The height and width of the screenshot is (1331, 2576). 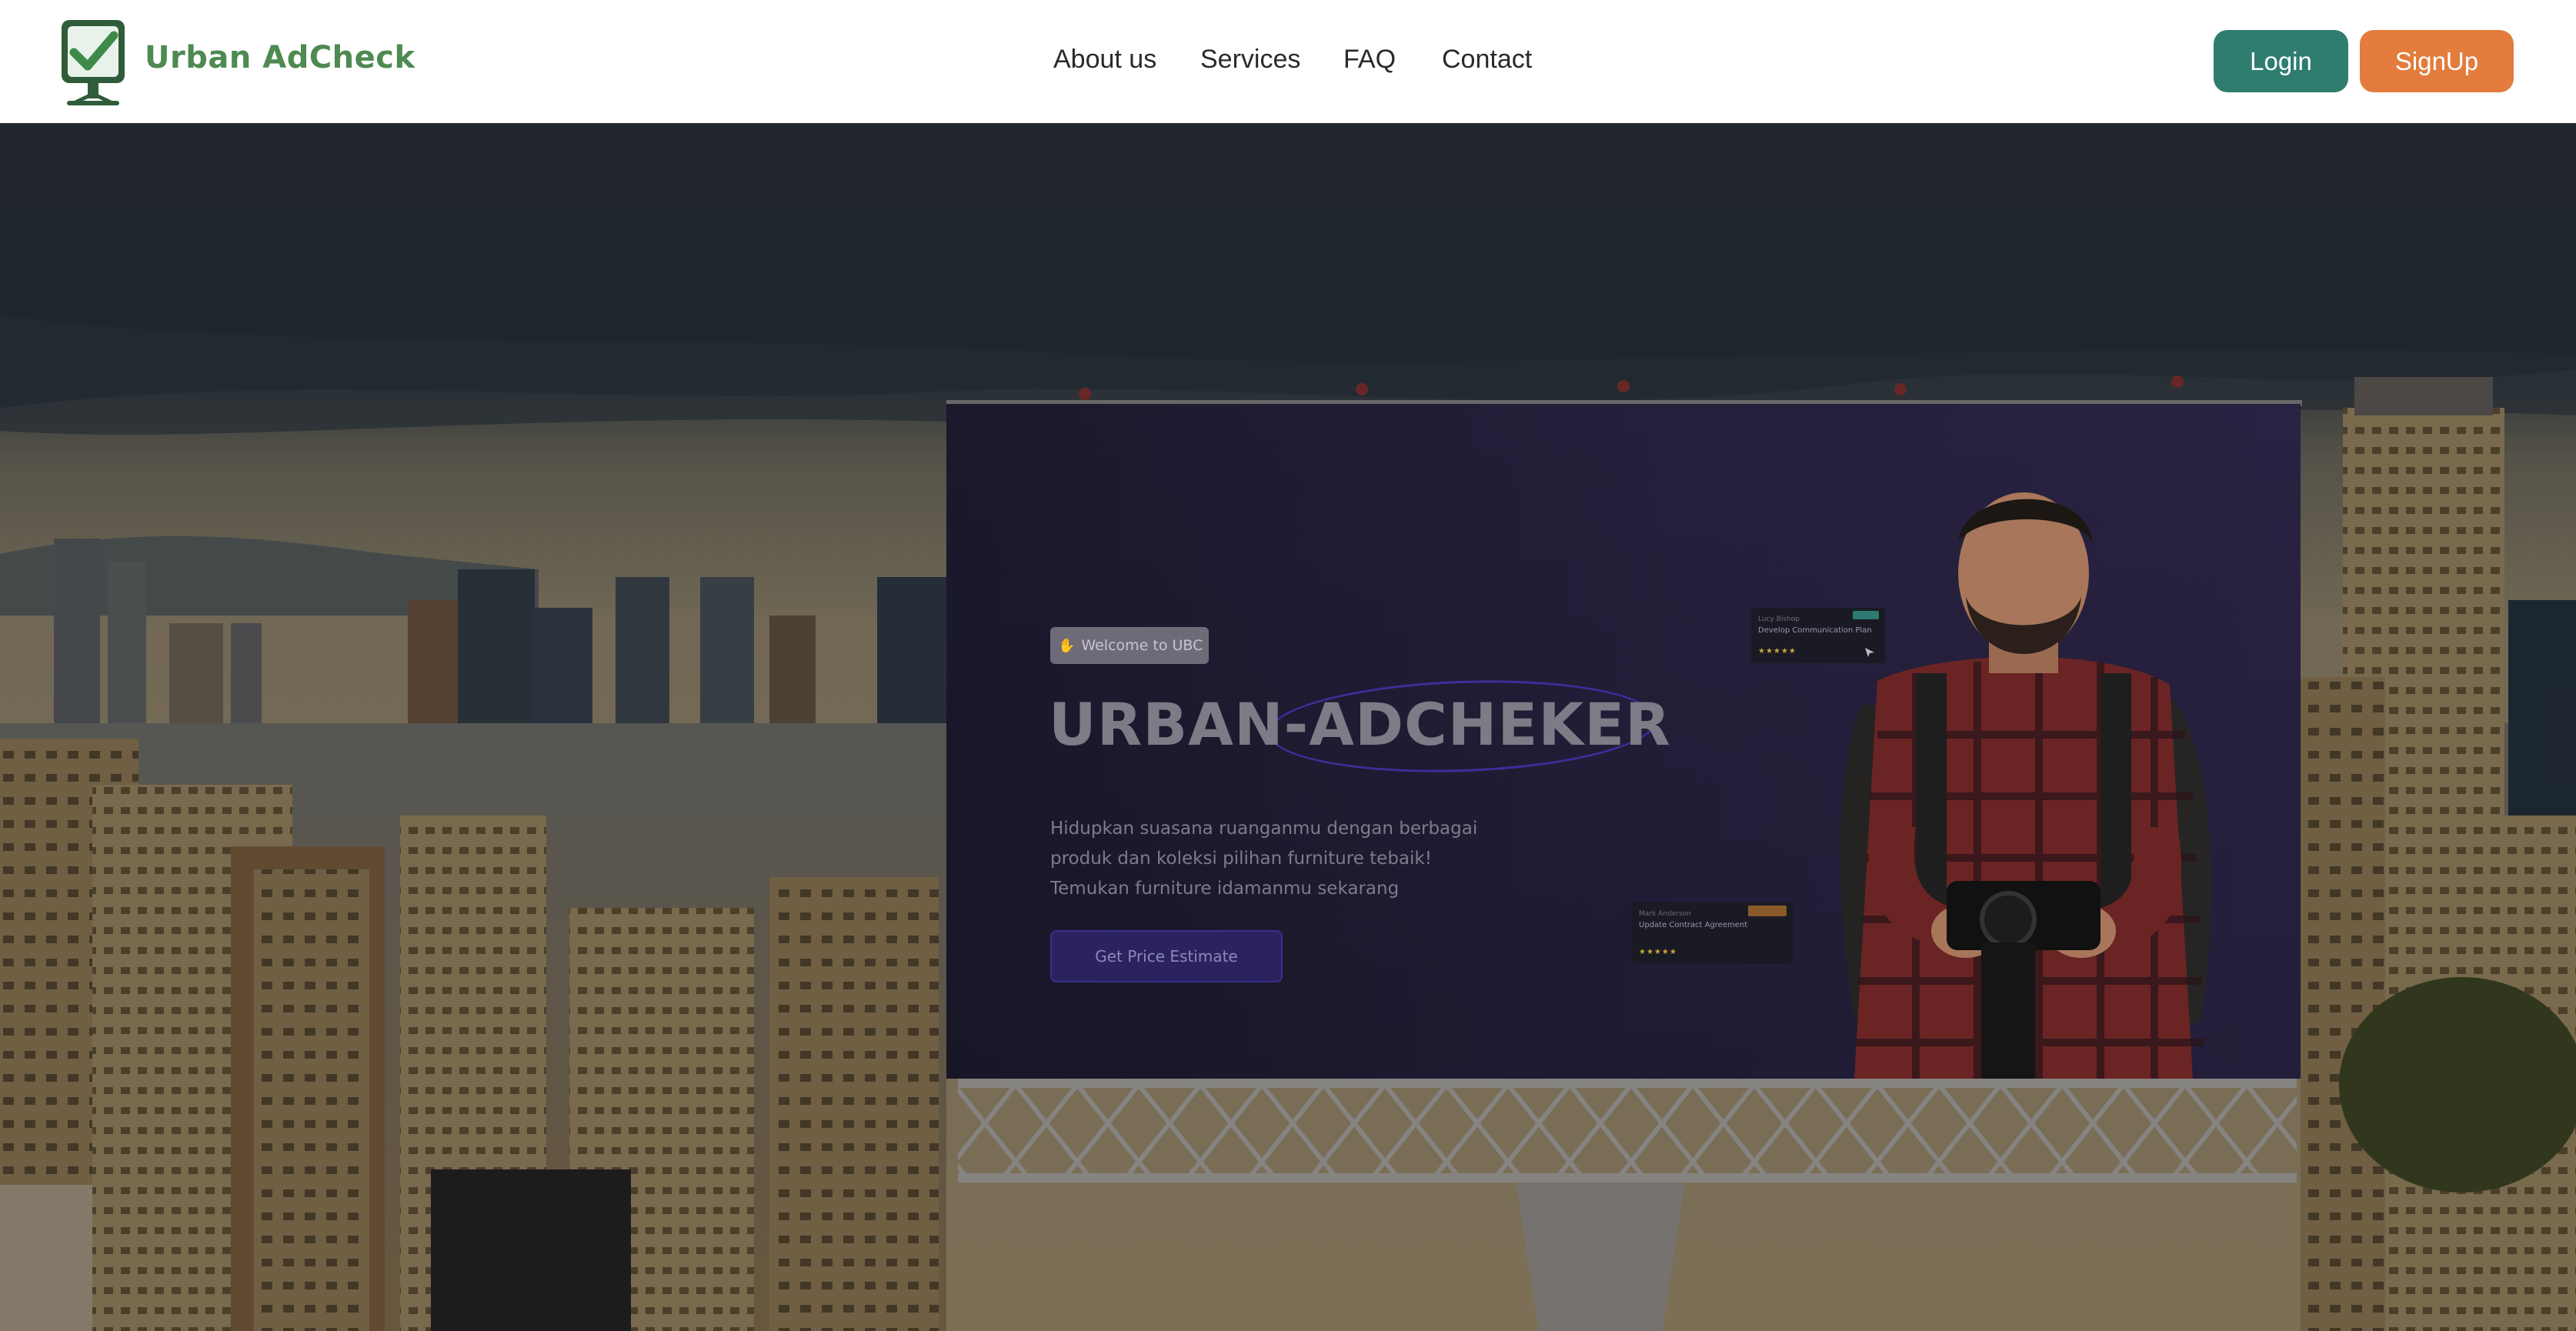 I want to click on hand-wave-icon: ✋, so click(x=1067, y=645).